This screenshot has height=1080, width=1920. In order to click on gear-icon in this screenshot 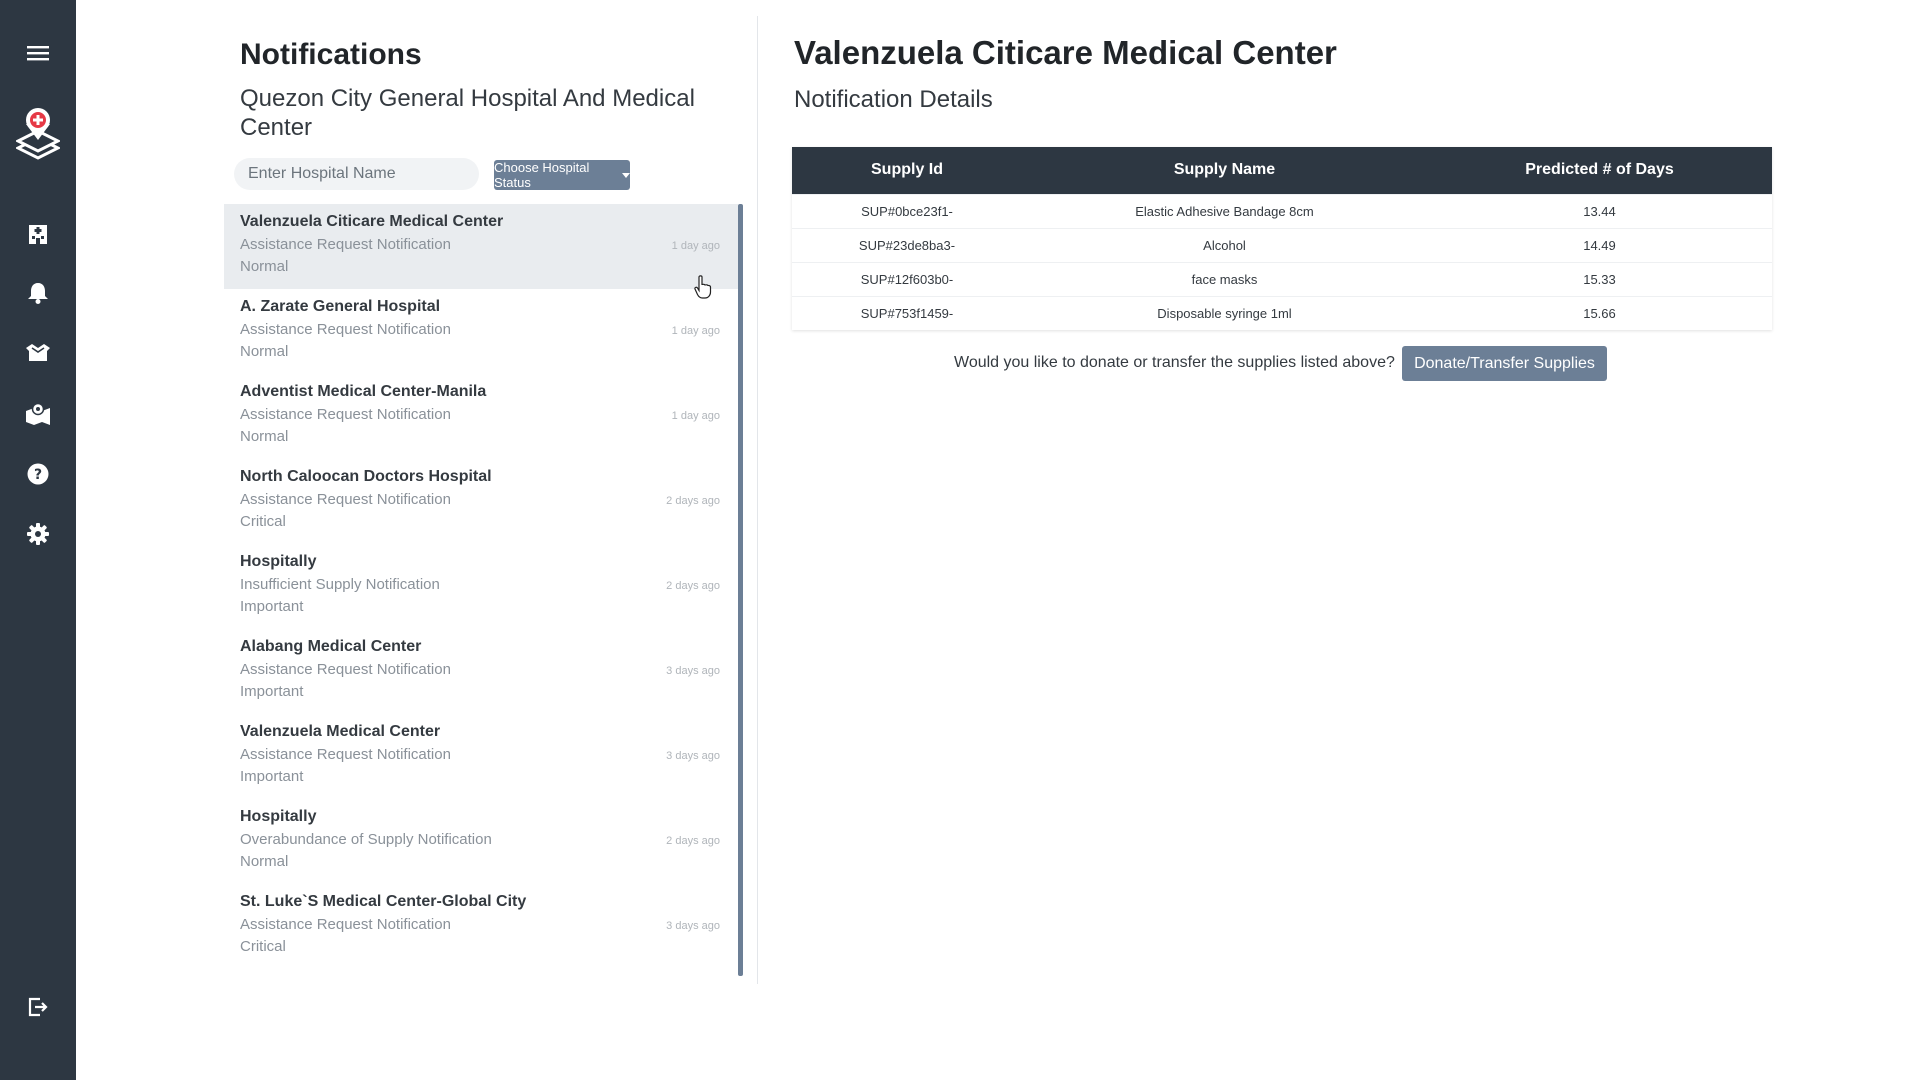, I will do `click(38, 534)`.